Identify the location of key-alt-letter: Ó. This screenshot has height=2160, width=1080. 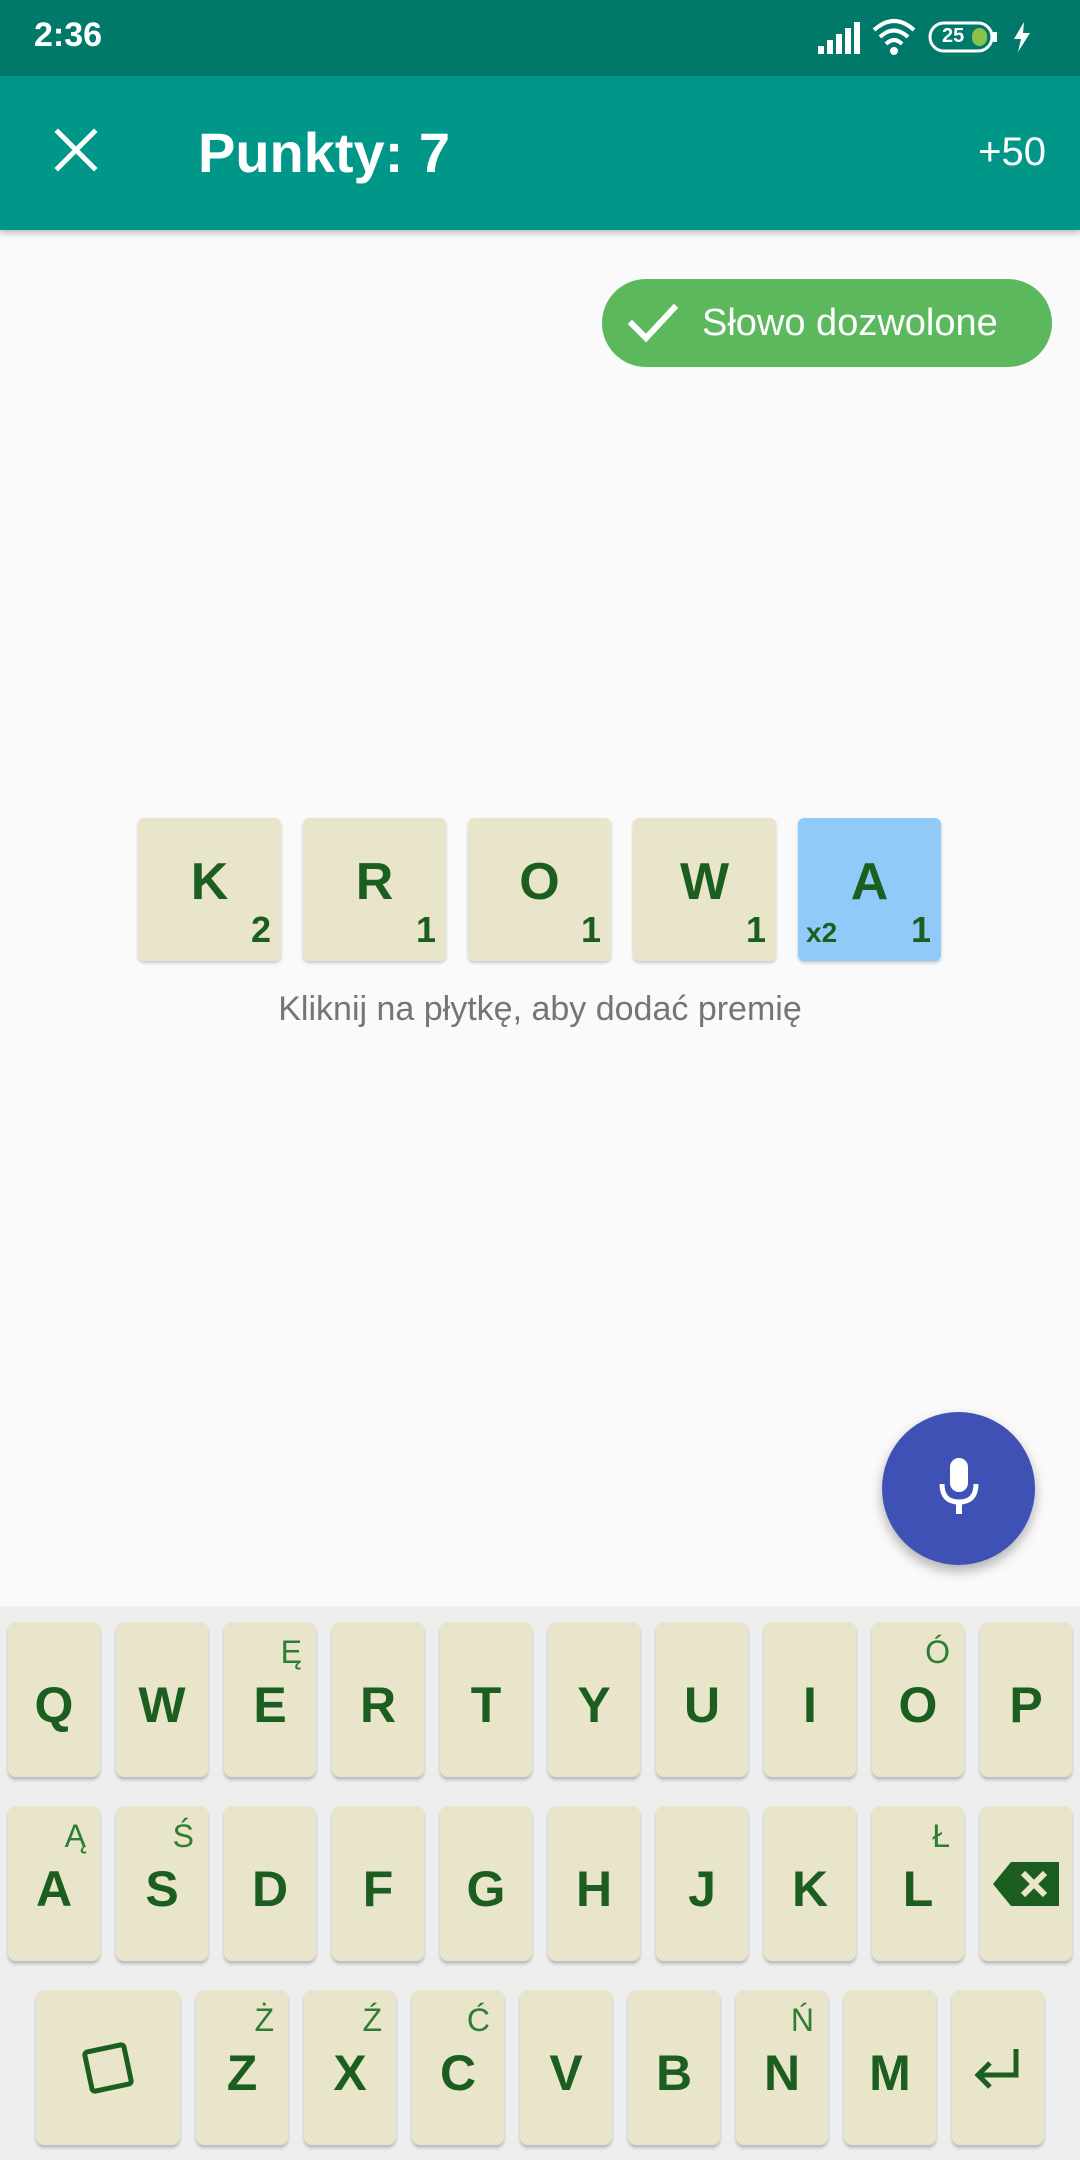
(937, 1652).